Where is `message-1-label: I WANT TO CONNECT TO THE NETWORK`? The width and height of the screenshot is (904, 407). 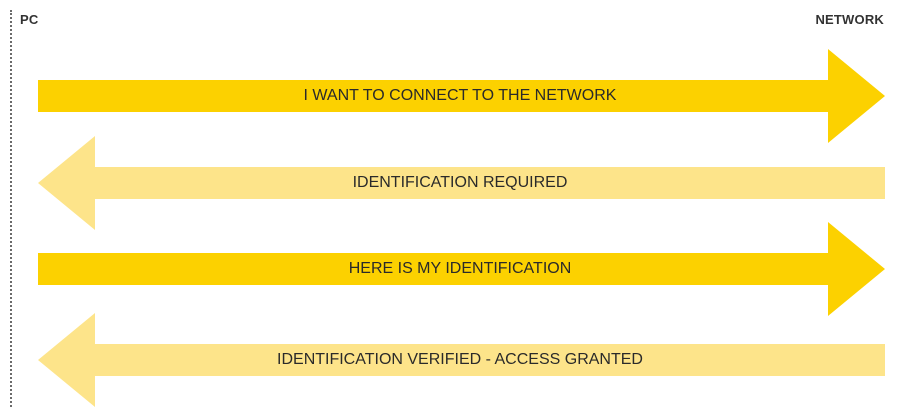 message-1-label: I WANT TO CONNECT TO THE NETWORK is located at coordinates (460, 95).